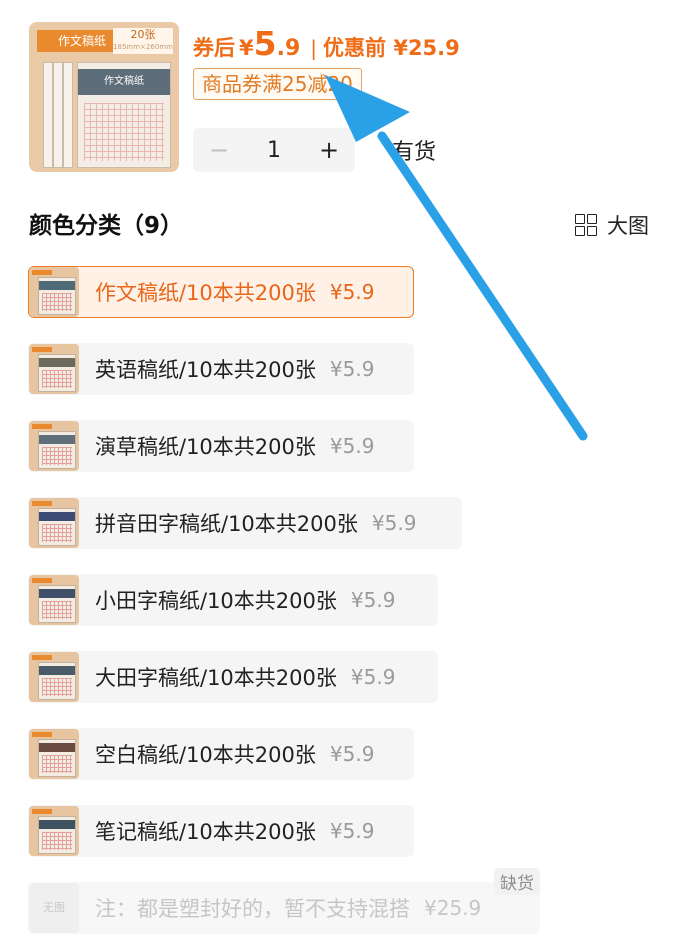  I want to click on option-name: 作文稿纸/10本共200张, so click(205, 293).